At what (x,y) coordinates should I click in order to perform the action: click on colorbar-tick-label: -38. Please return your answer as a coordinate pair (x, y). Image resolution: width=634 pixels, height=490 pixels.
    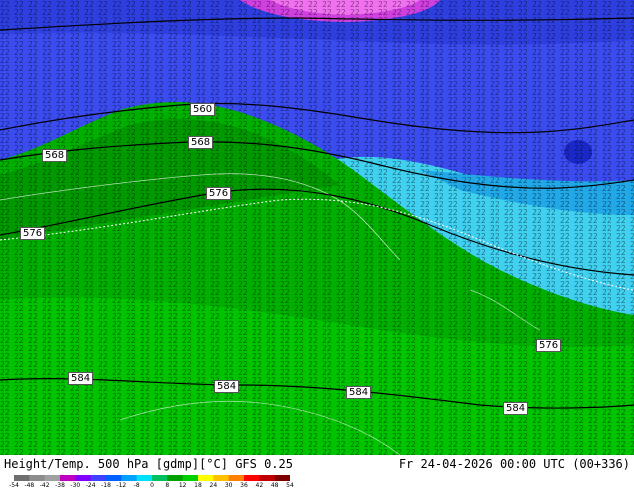
    Looking at the image, I should click on (60, 485).